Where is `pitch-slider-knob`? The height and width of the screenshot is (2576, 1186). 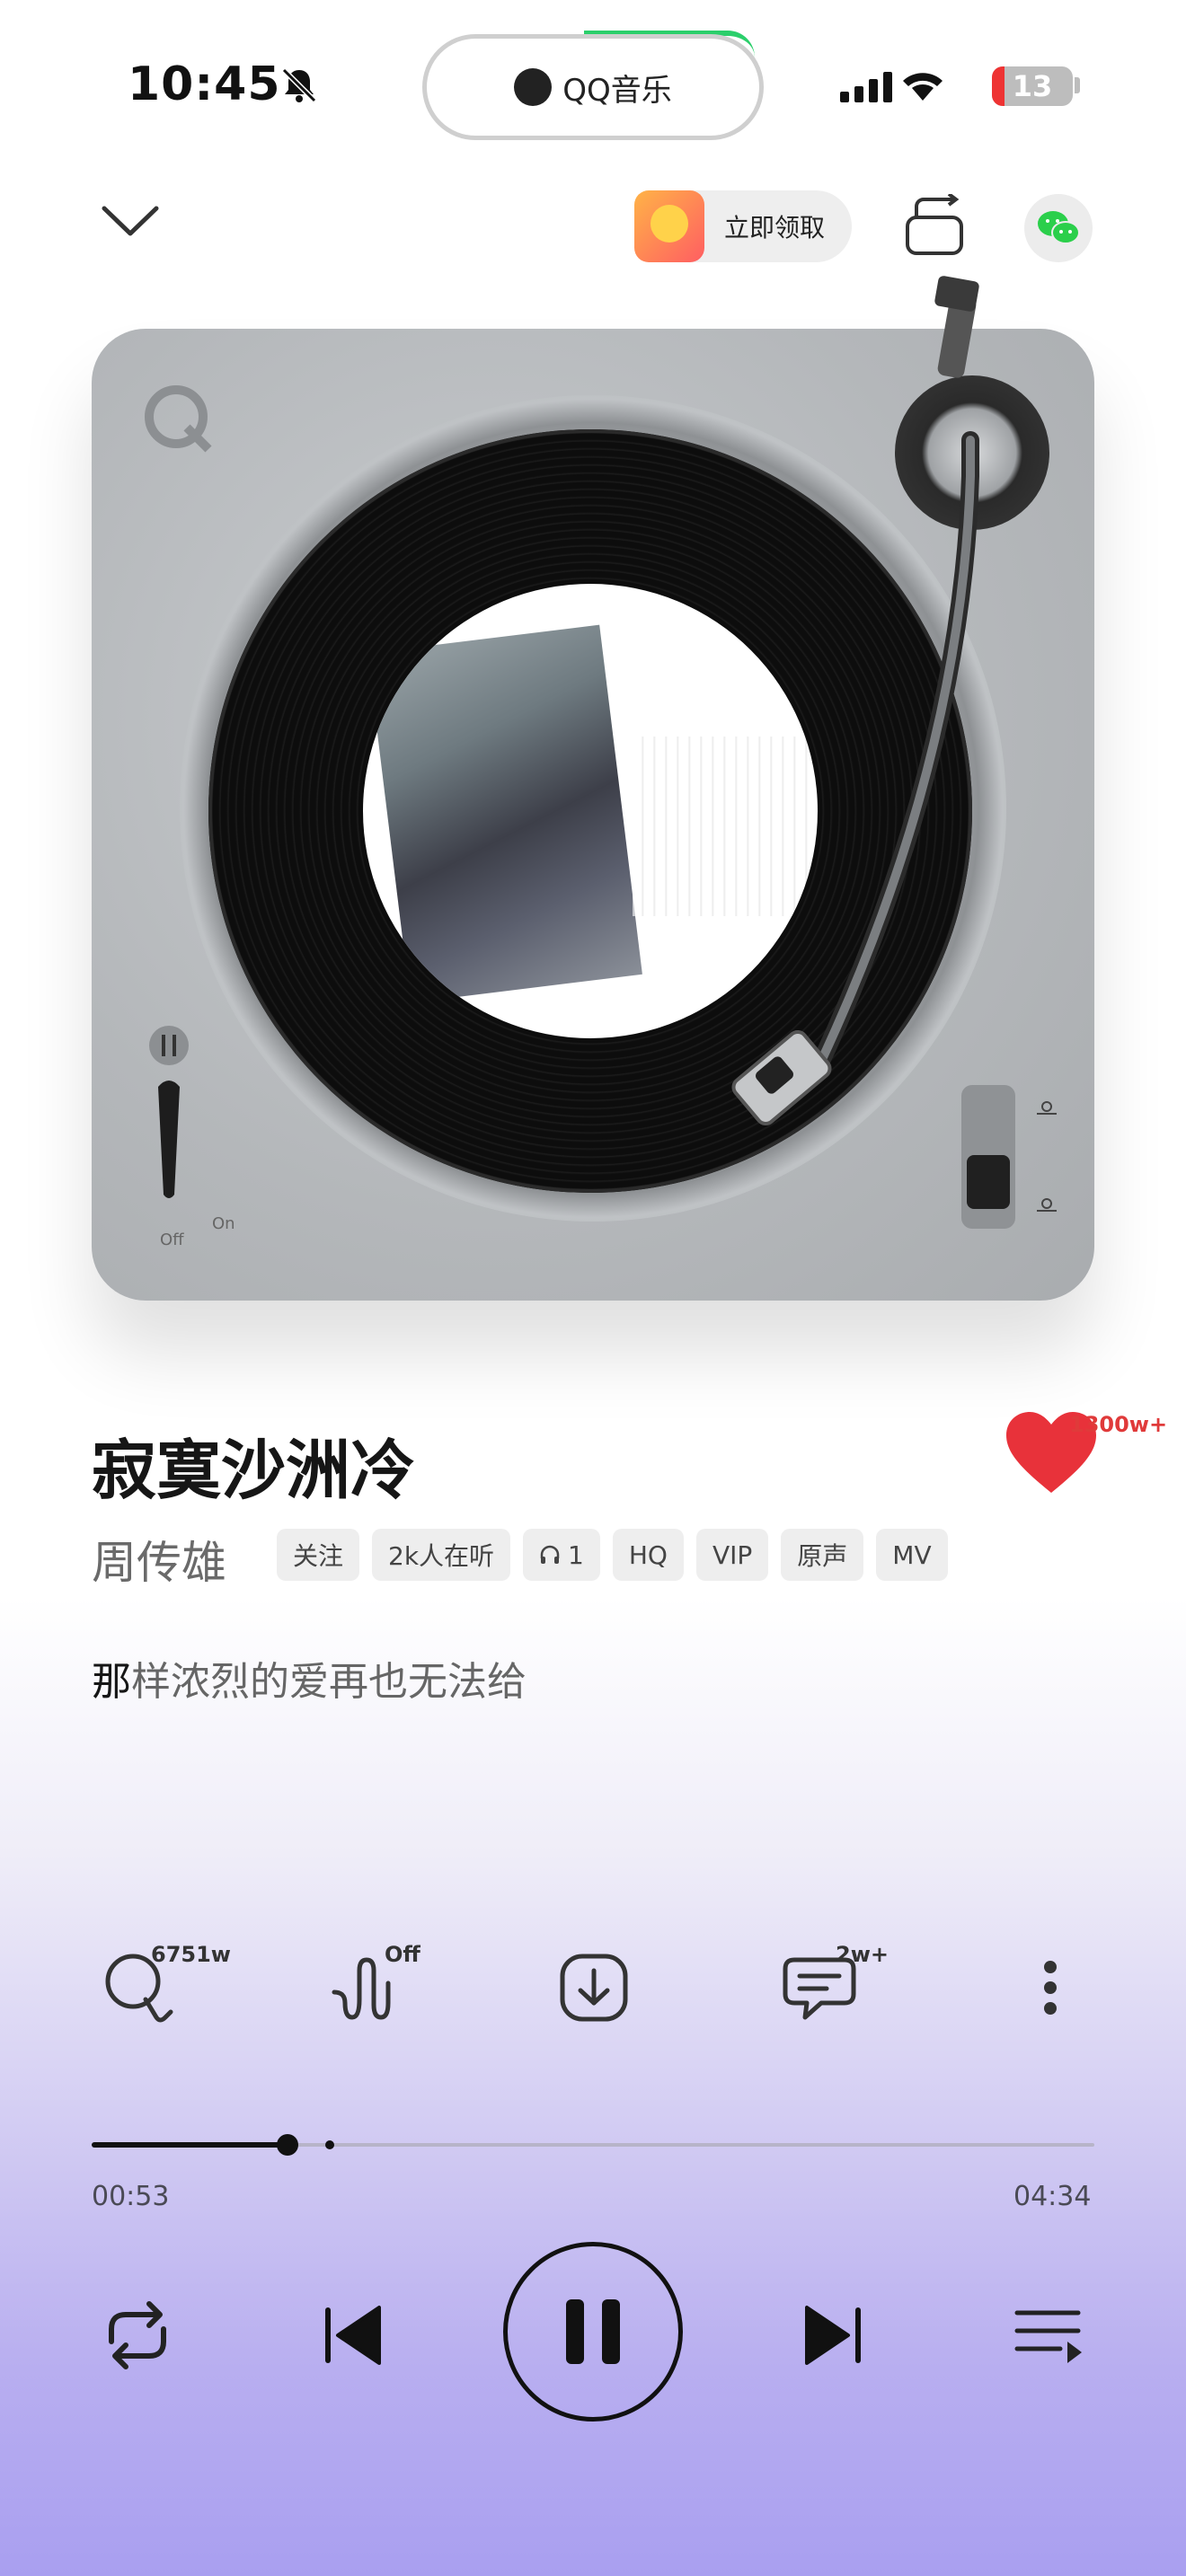 pitch-slider-knob is located at coordinates (988, 1182).